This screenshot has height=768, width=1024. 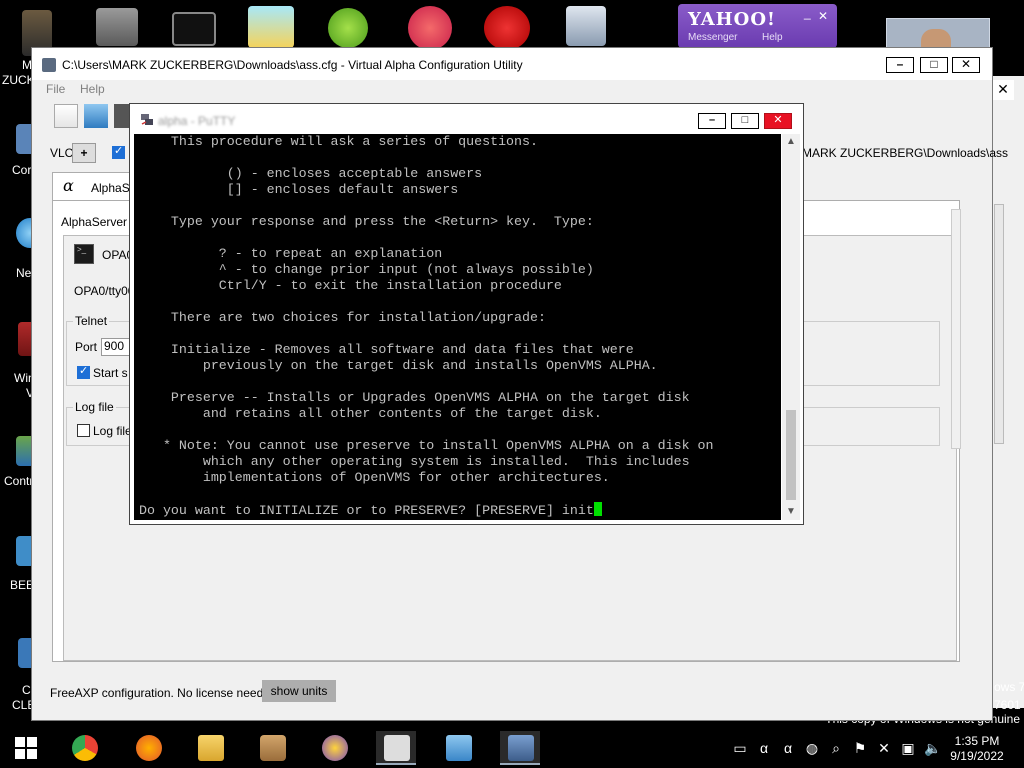 I want to click on taskbar-chrome, so click(x=84, y=748).